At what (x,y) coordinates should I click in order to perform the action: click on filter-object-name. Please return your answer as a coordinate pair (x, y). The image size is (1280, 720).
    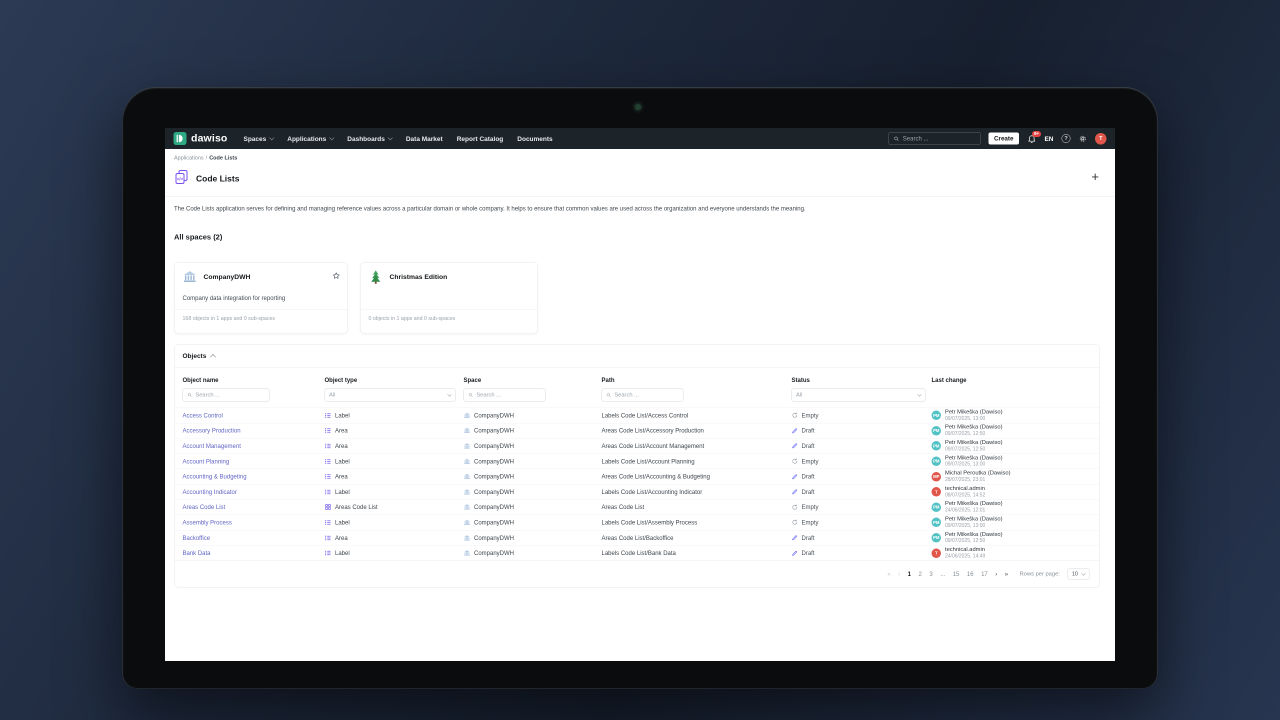
    Looking at the image, I should click on (226, 395).